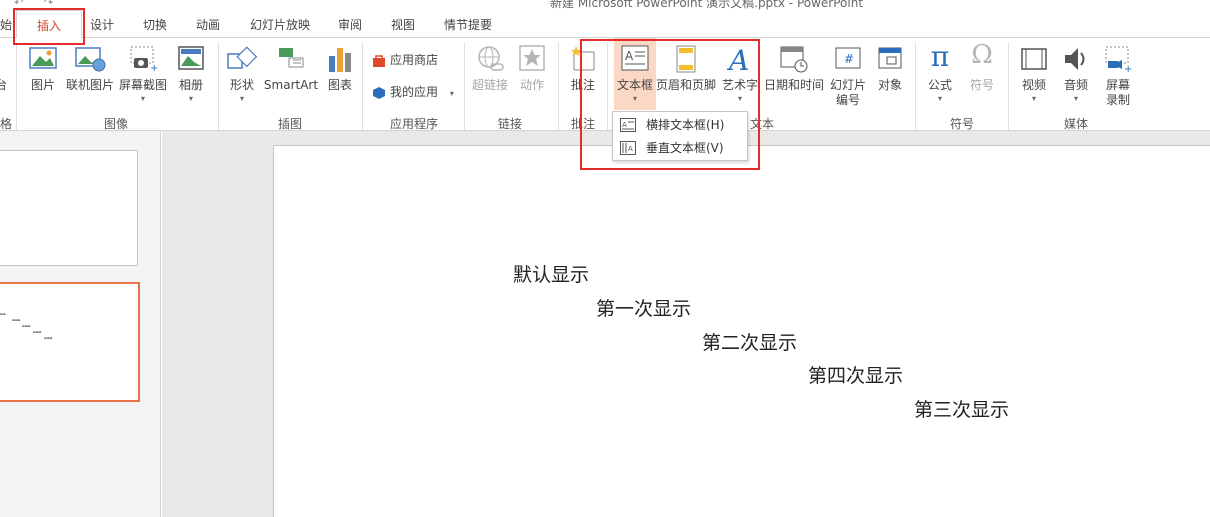  What do you see at coordinates (680, 148) in the screenshot?
I see `menu-item-vertical-textbox: A 垂直文本框(V)` at bounding box center [680, 148].